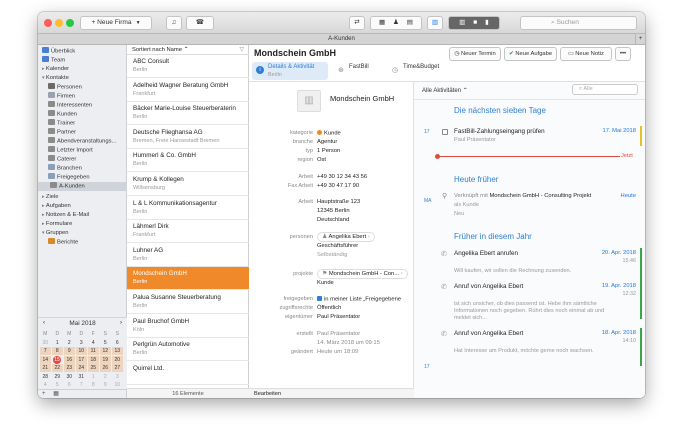  I want to click on filter-icon: ▽, so click(242, 50).